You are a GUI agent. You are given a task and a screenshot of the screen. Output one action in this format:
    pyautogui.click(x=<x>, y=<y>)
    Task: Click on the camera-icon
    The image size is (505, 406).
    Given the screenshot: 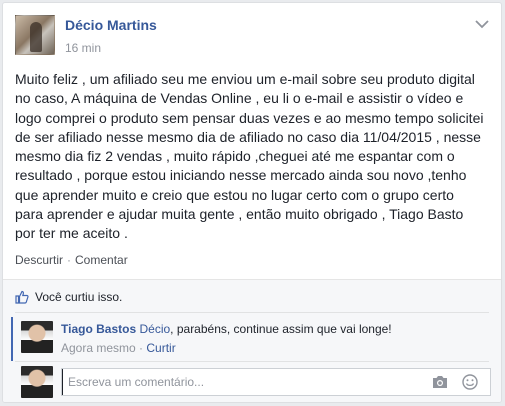 What is the action you would take?
    pyautogui.click(x=440, y=382)
    